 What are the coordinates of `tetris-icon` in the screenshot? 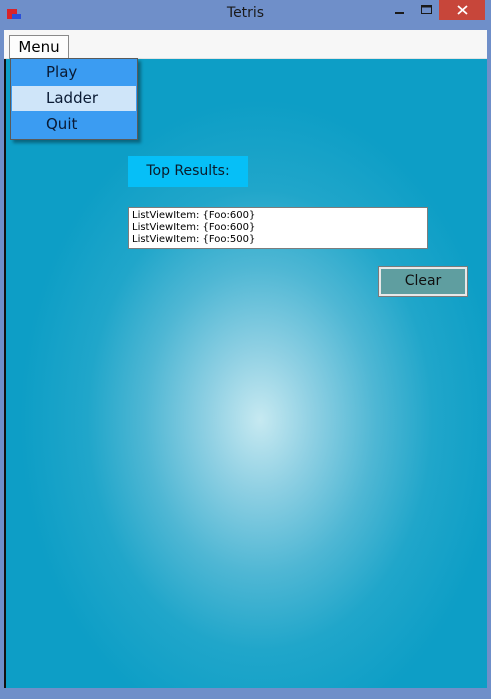 It's located at (14, 14).